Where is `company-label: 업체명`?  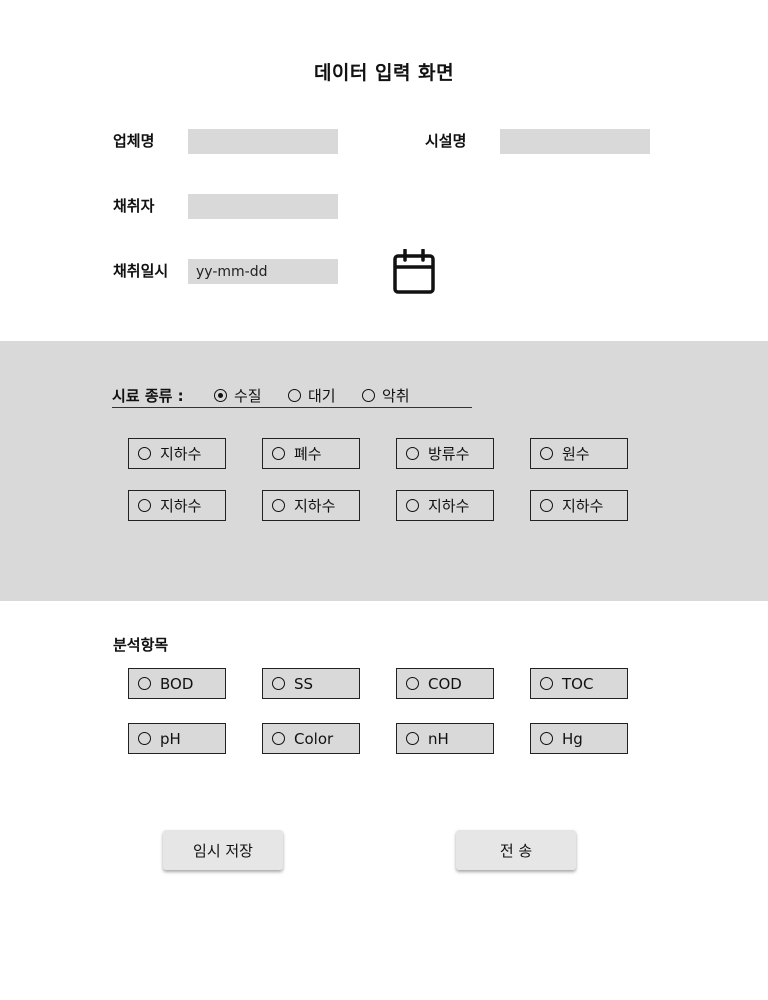 company-label: 업체명 is located at coordinates (134, 141).